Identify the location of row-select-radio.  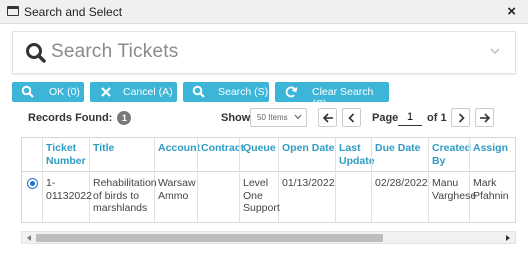
(32, 183).